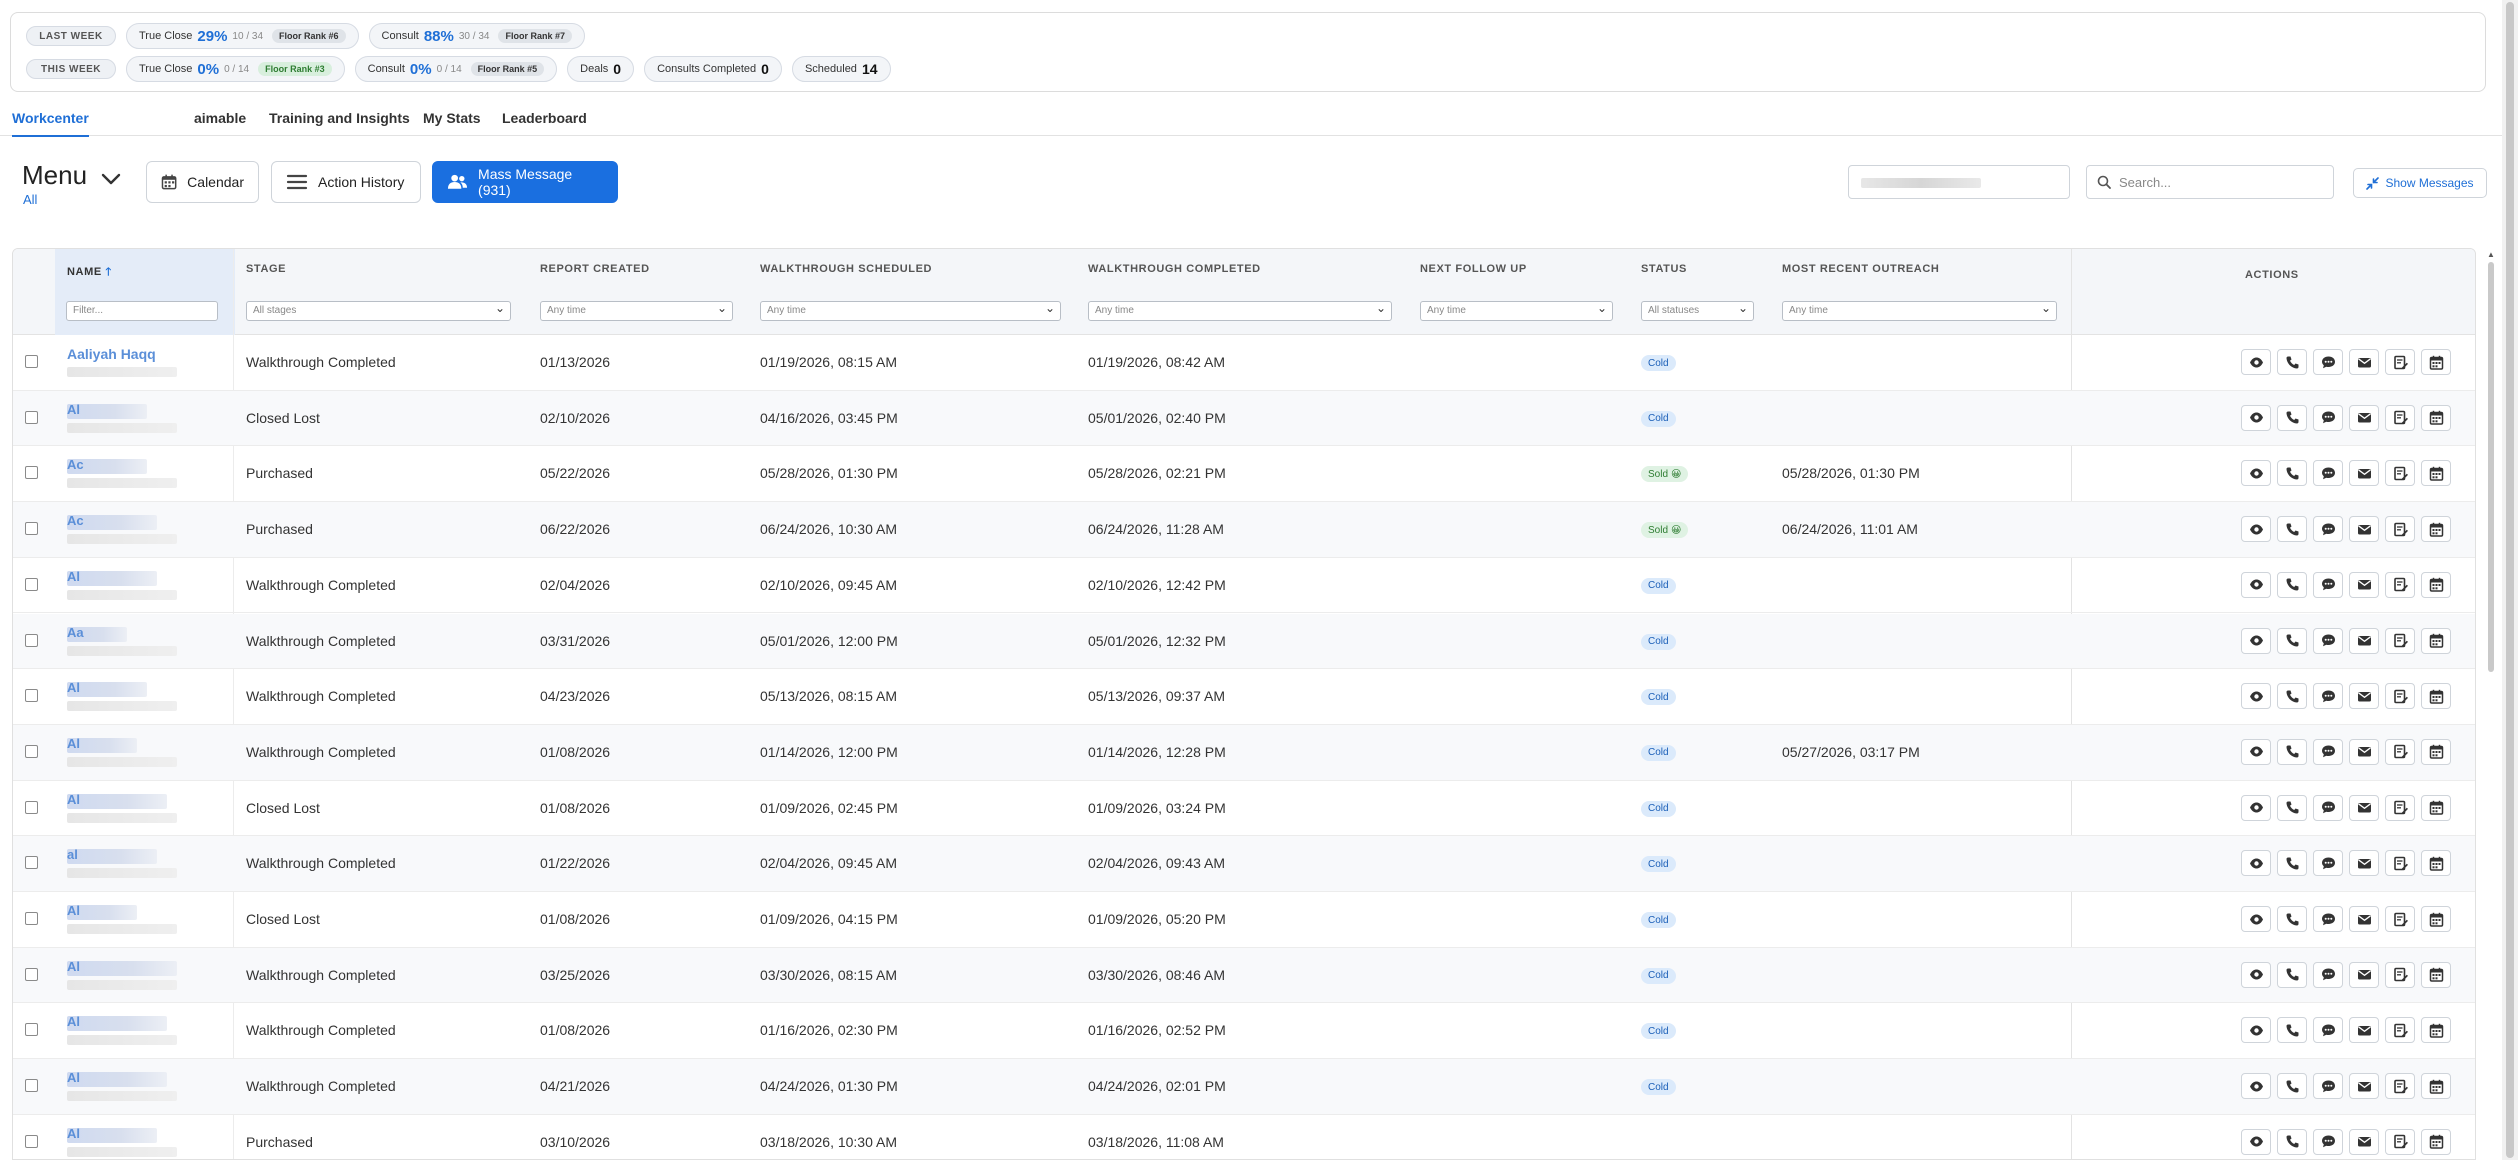 The image size is (2518, 1160). I want to click on most-recent-outreach-filter-select: Any time, so click(1919, 311).